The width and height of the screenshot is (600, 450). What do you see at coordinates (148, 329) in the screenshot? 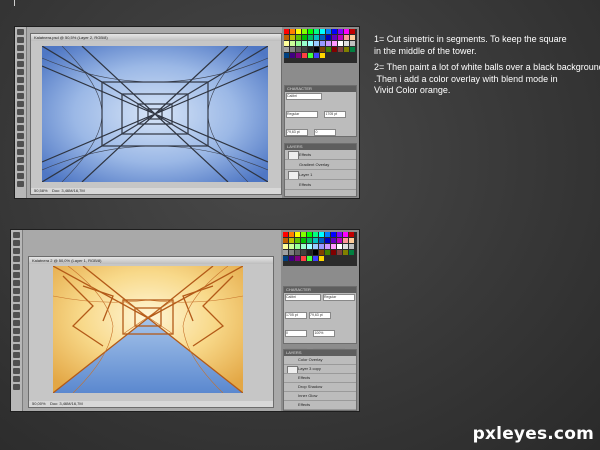
I see `canvas-tower-orange` at bounding box center [148, 329].